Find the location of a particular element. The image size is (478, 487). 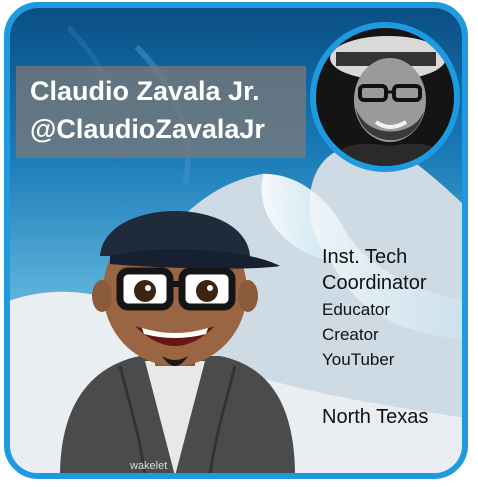

role-youtuber: YouTuber is located at coordinates (358, 359).